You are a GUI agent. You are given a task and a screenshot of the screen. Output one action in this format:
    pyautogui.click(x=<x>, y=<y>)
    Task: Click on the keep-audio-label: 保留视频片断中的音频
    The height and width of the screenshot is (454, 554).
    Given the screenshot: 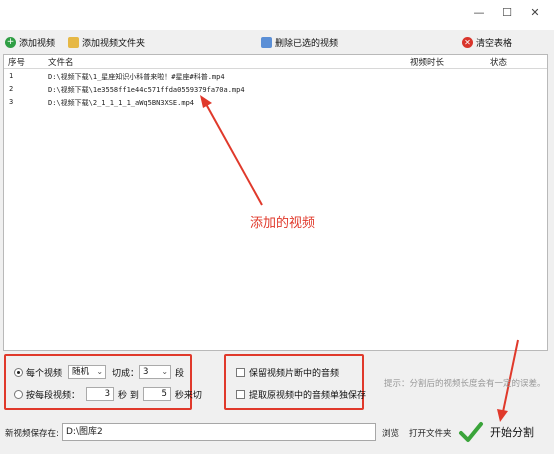 What is the action you would take?
    pyautogui.click(x=294, y=374)
    